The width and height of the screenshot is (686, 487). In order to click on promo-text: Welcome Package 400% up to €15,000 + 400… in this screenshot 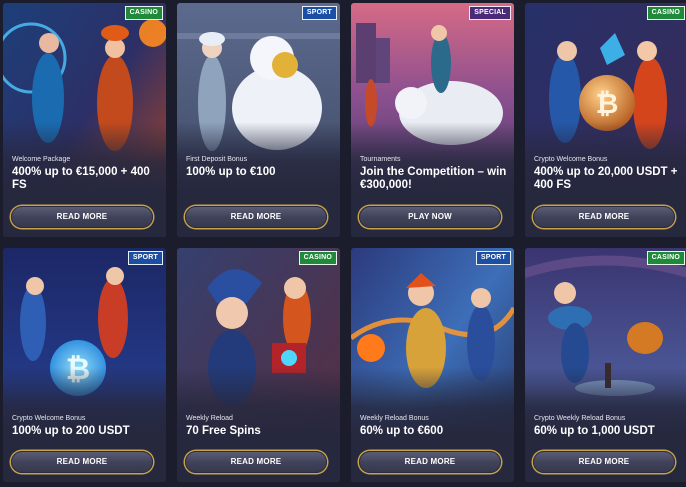, I will do `click(86, 173)`.